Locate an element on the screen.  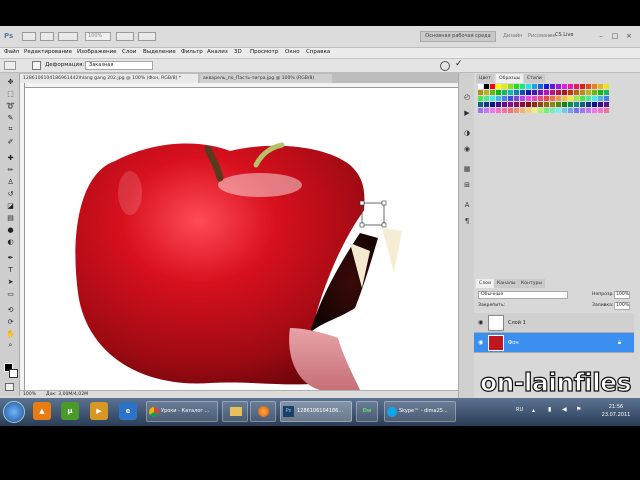
background-color-swatch is located at coordinates (13, 373).